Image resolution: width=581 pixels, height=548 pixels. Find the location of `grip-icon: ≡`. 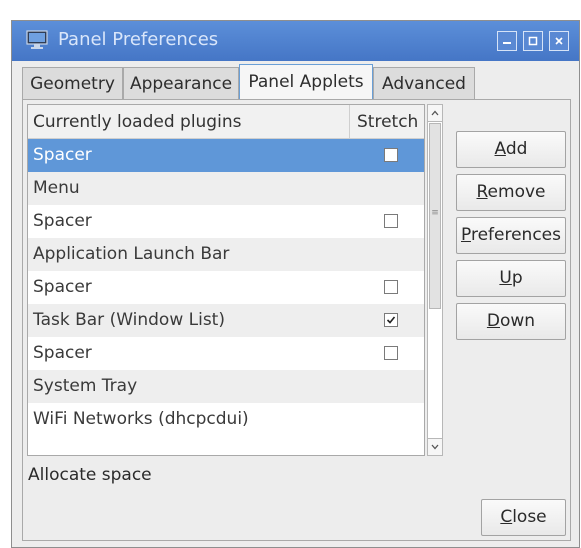

grip-icon: ≡ is located at coordinates (435, 213).